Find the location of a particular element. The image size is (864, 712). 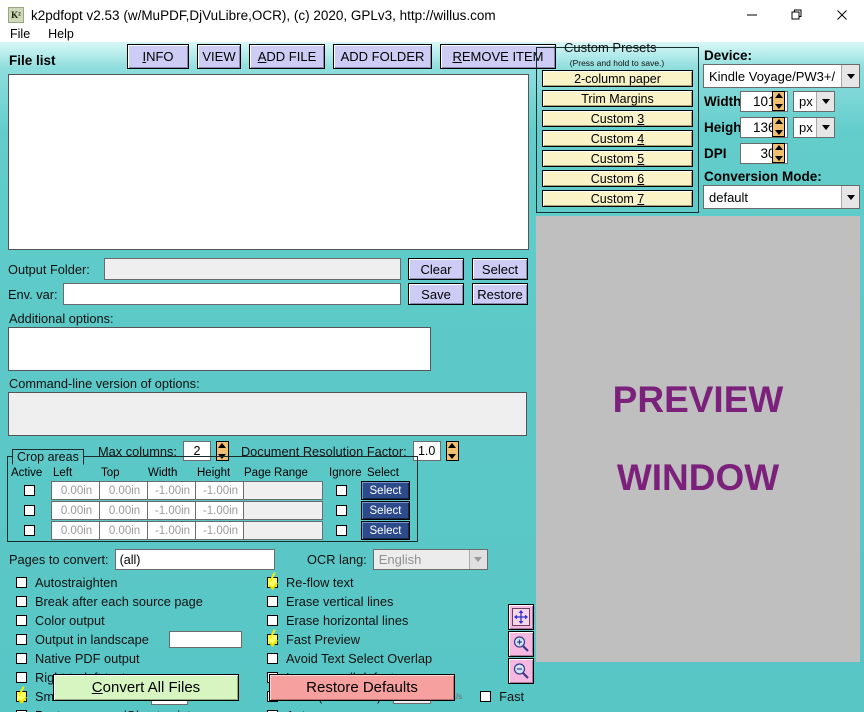

env-var-label: Env. var: is located at coordinates (33, 294).